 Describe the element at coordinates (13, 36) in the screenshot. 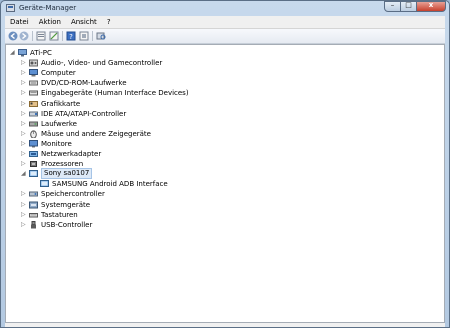

I see `back-arrow-icon` at that location.